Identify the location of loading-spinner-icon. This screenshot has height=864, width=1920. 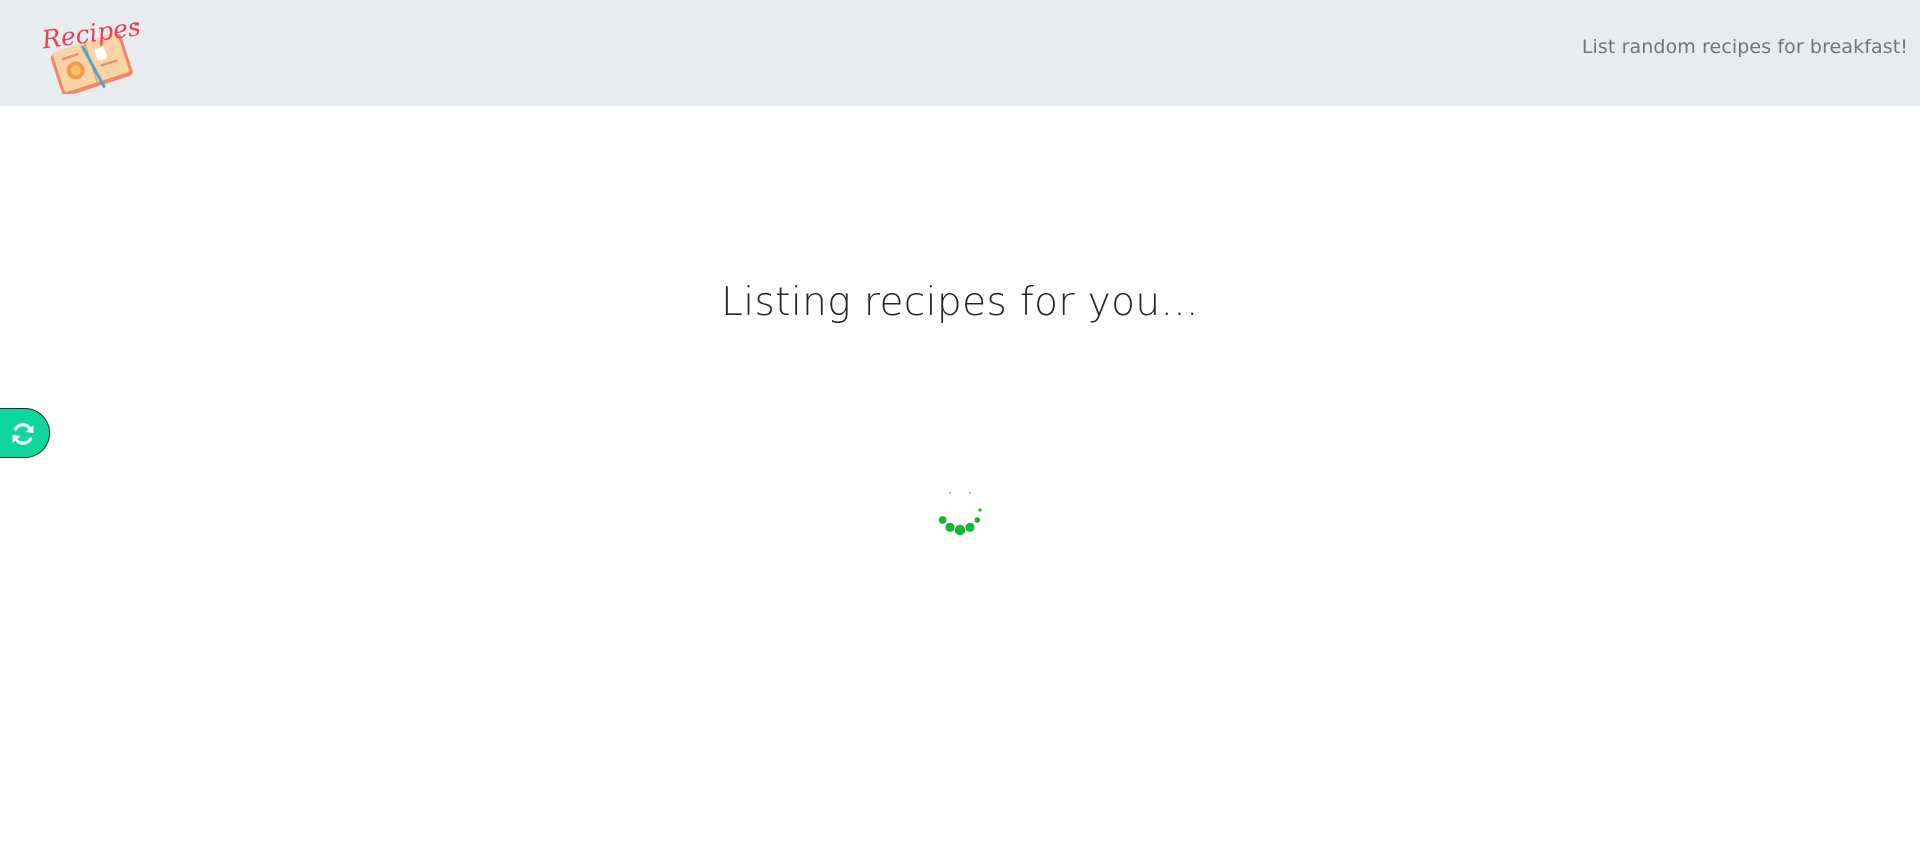
(960, 513).